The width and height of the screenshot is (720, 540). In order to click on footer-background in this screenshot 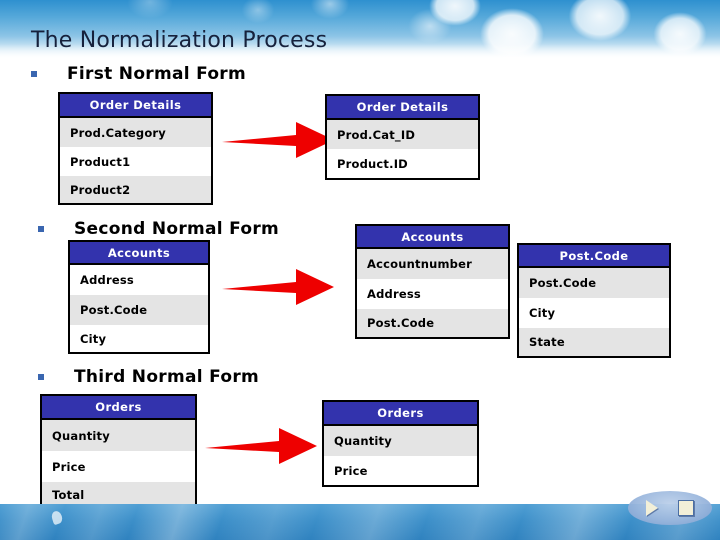, I will do `click(360, 522)`.